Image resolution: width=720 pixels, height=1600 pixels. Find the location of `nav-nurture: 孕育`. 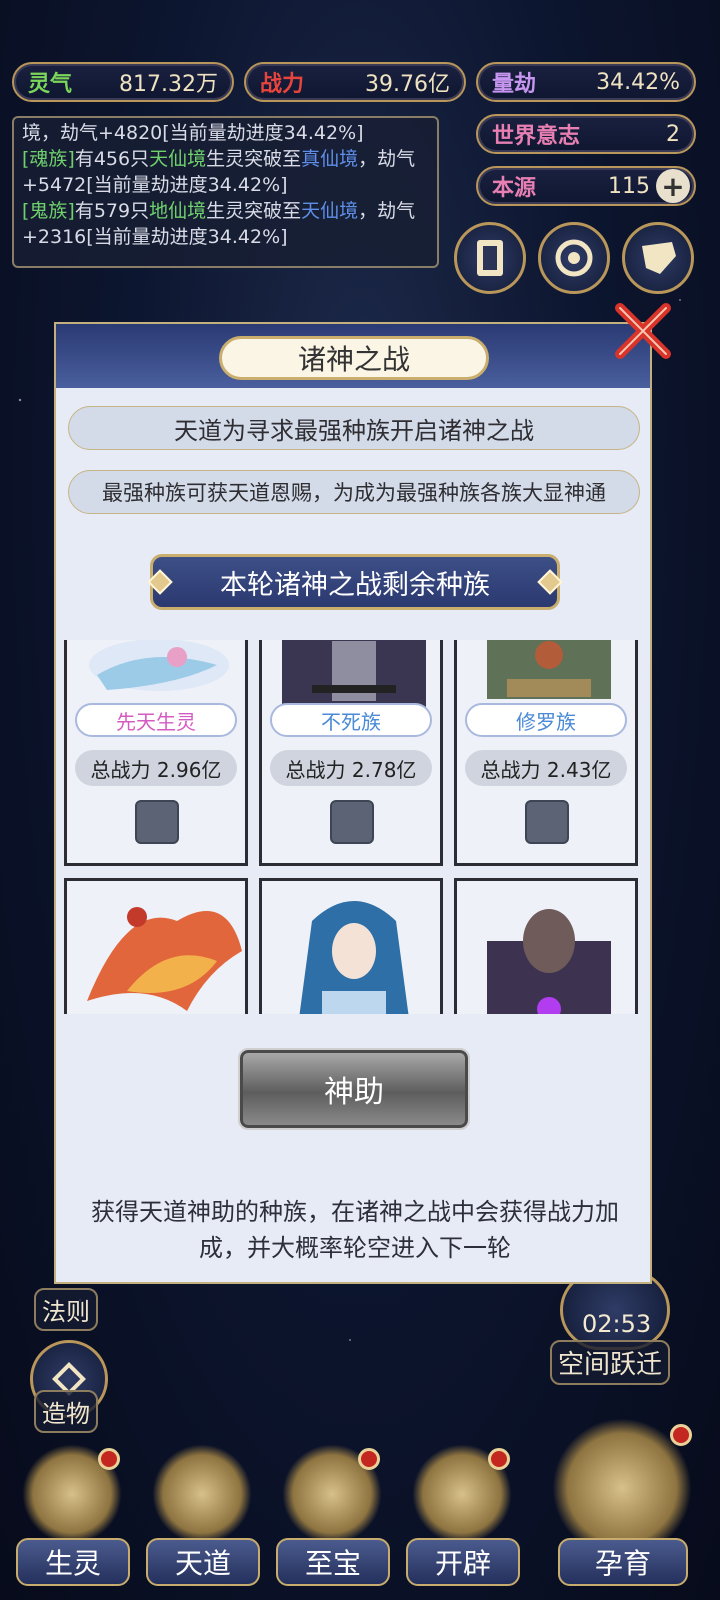

nav-nurture: 孕育 is located at coordinates (623, 1508).